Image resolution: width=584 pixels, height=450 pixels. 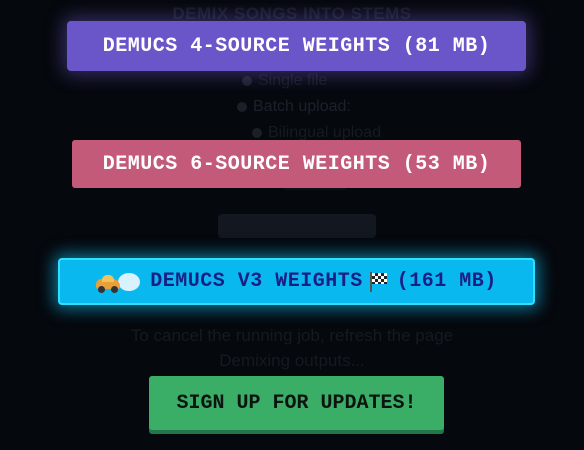 What do you see at coordinates (324, 132) in the screenshot?
I see `radio-third-label: Bilingual upload` at bounding box center [324, 132].